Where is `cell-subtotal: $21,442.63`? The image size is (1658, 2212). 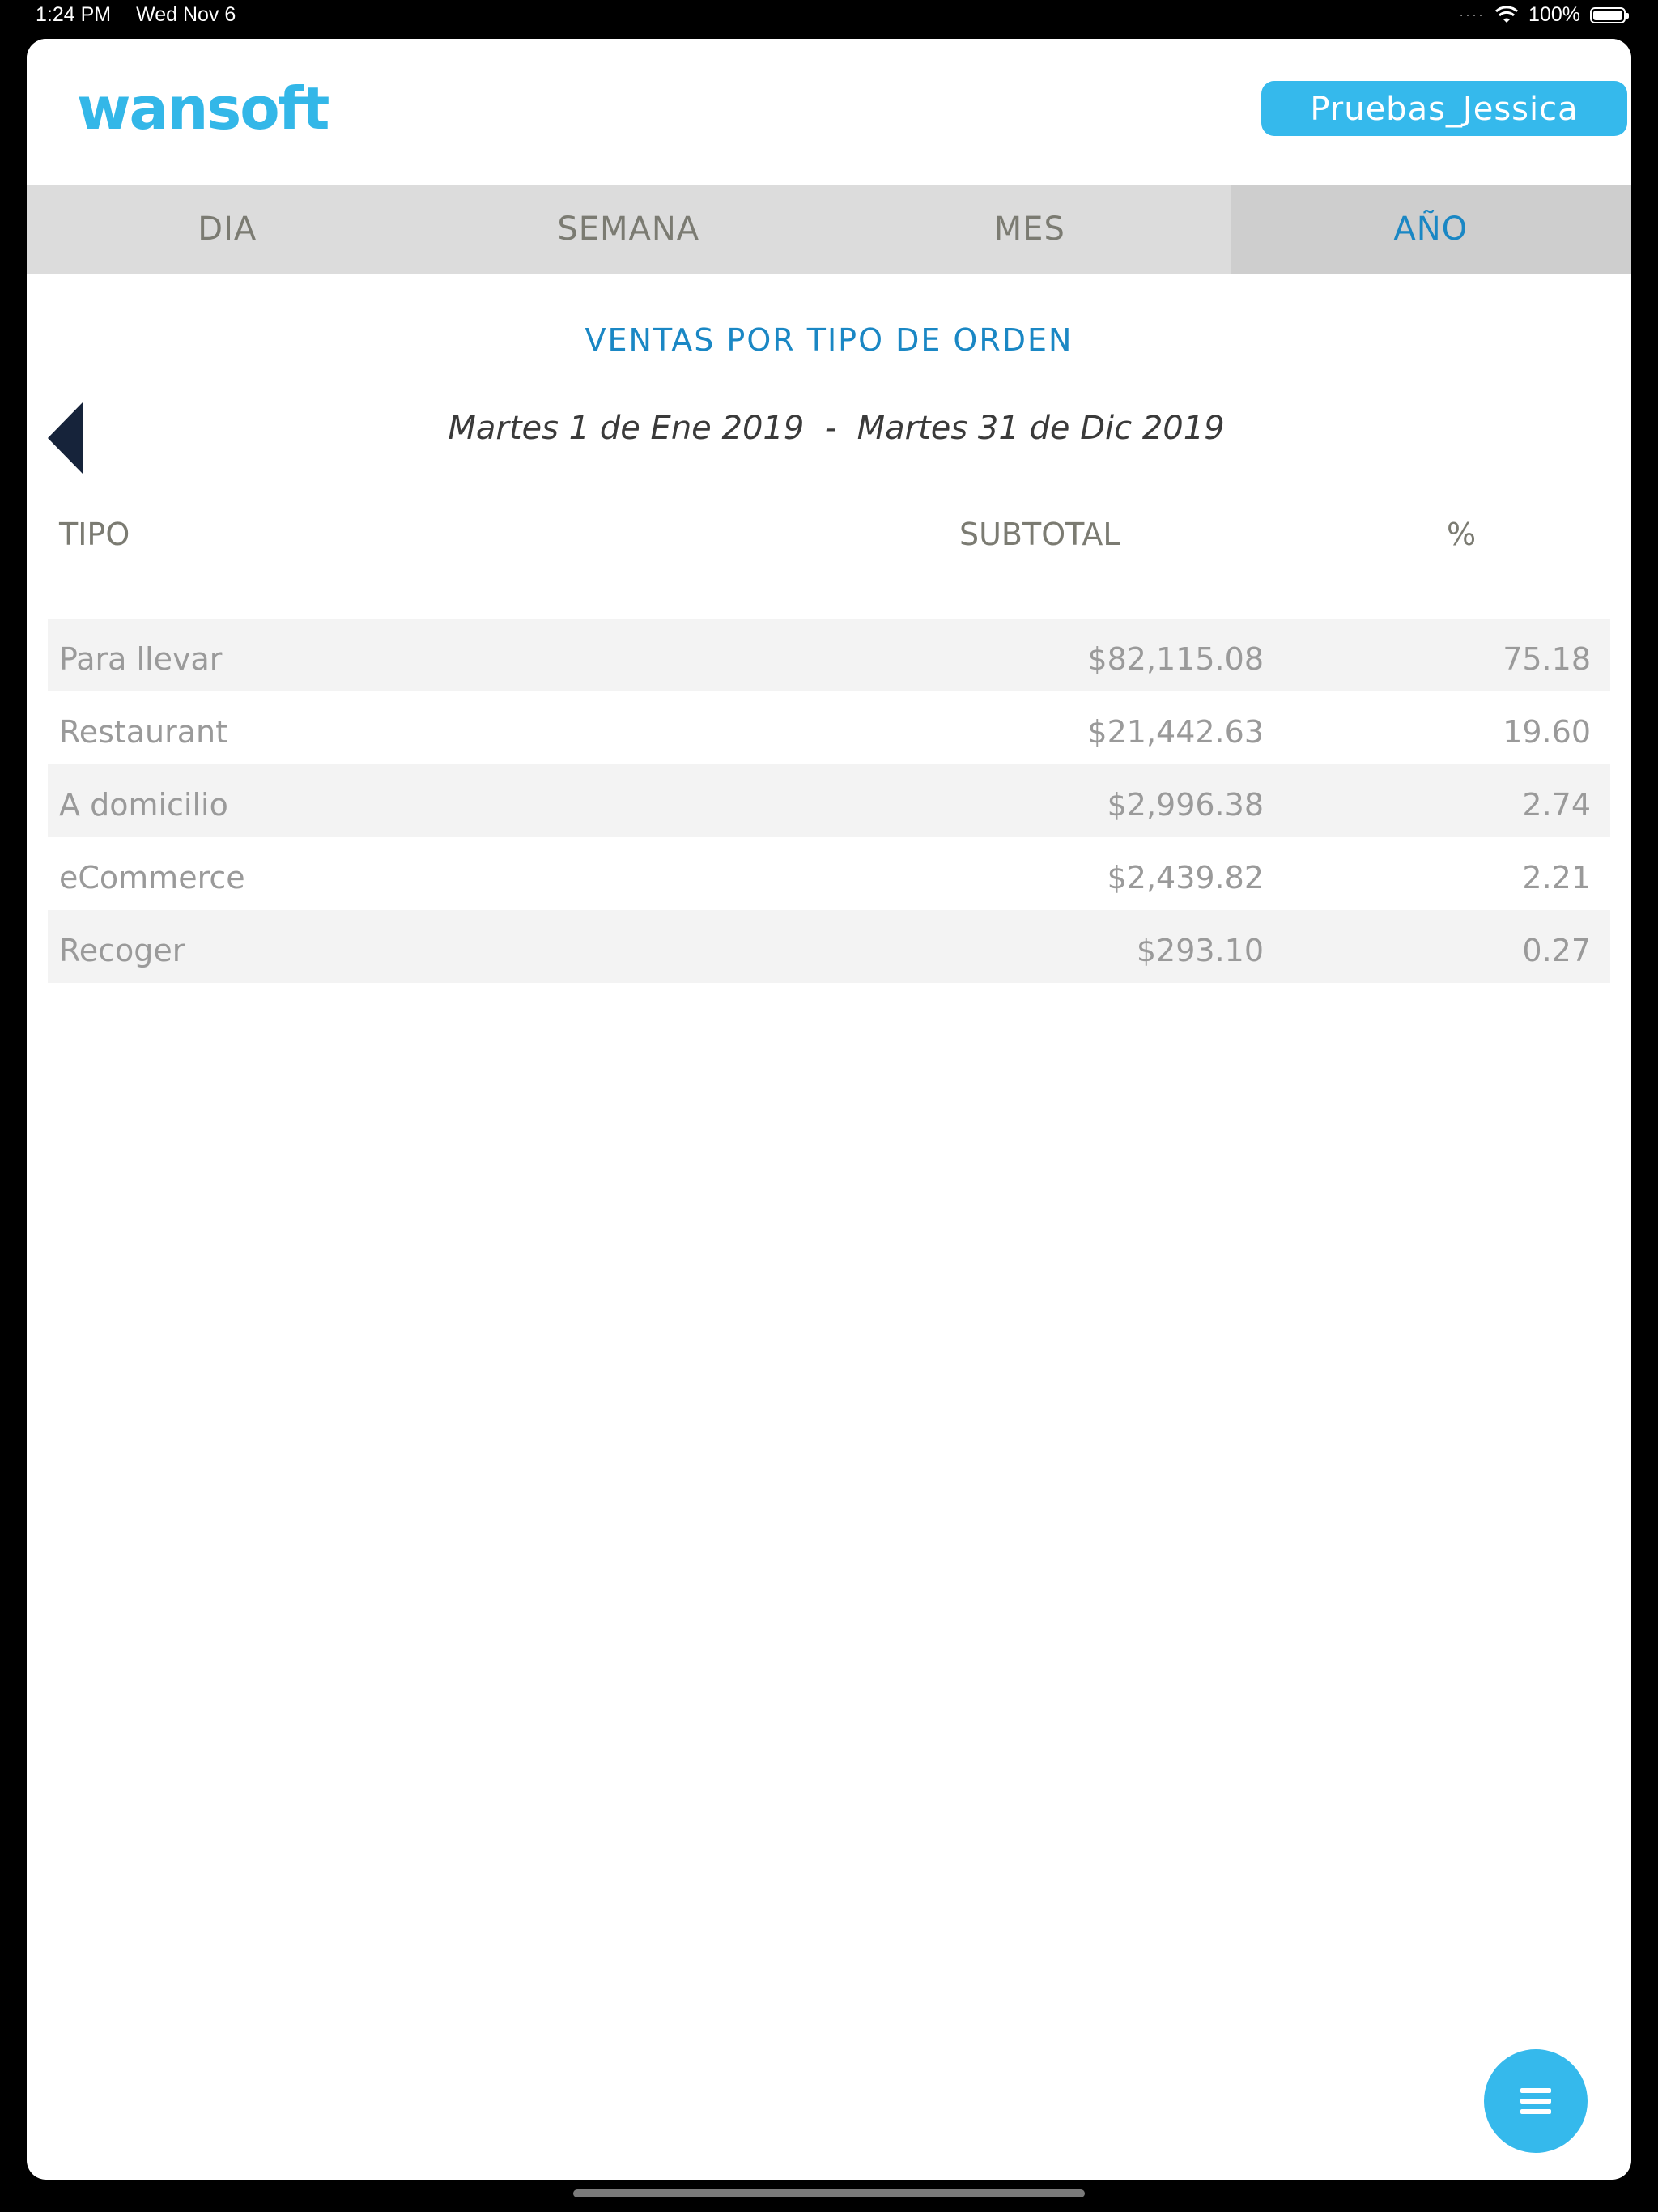 cell-subtotal: $21,442.63 is located at coordinates (1175, 732).